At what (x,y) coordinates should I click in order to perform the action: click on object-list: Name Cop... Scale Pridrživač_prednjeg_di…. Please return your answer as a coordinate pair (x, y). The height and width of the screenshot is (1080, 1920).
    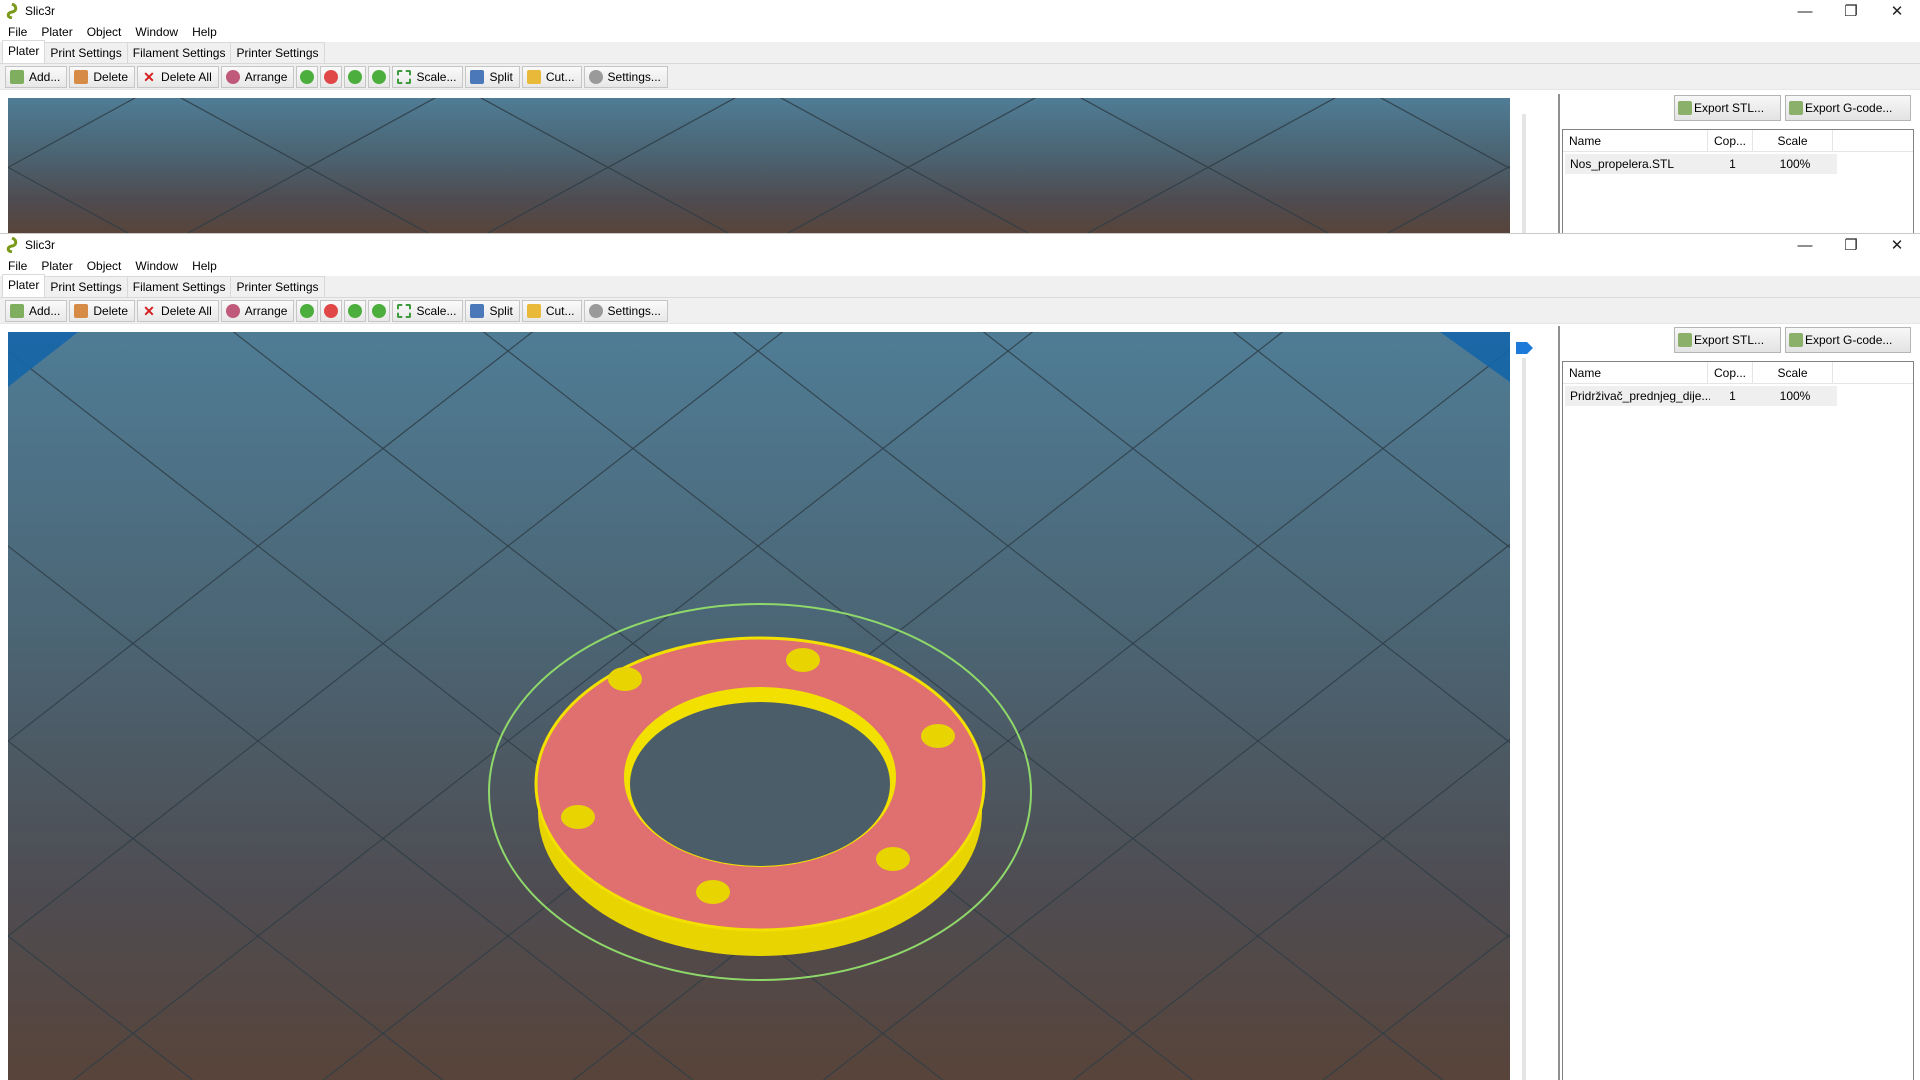
    Looking at the image, I should click on (1738, 720).